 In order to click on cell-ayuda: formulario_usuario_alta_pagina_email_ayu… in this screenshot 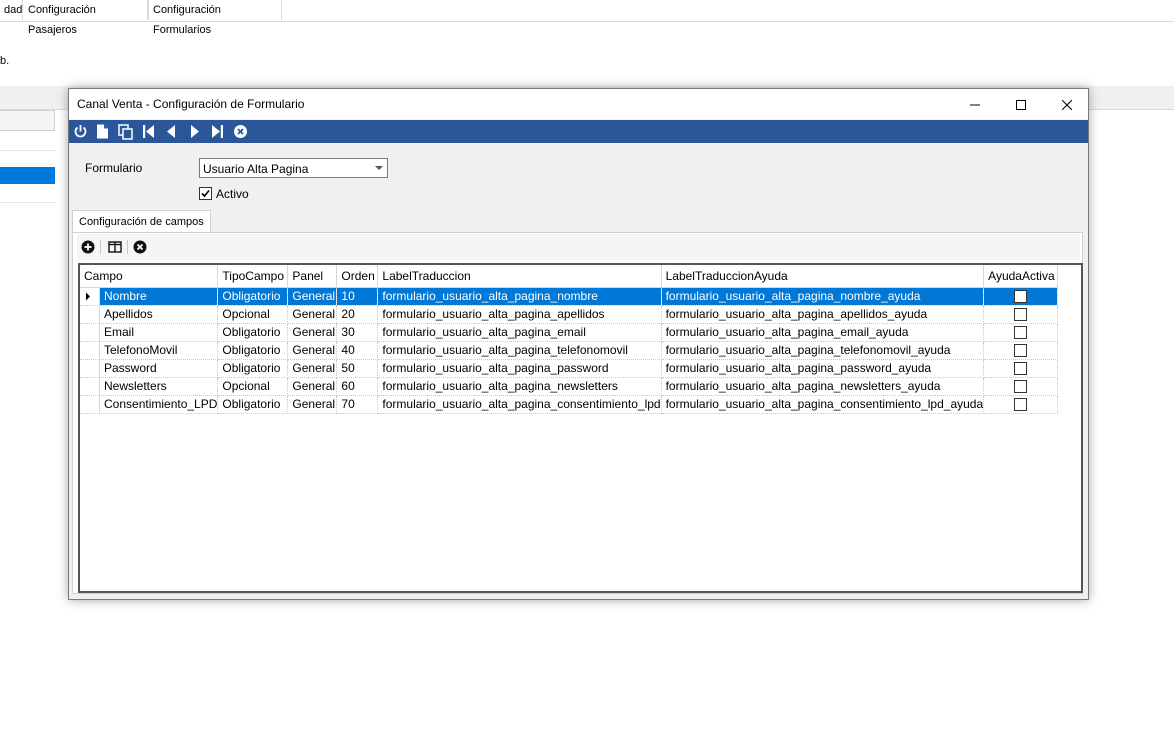, I will do `click(823, 332)`.